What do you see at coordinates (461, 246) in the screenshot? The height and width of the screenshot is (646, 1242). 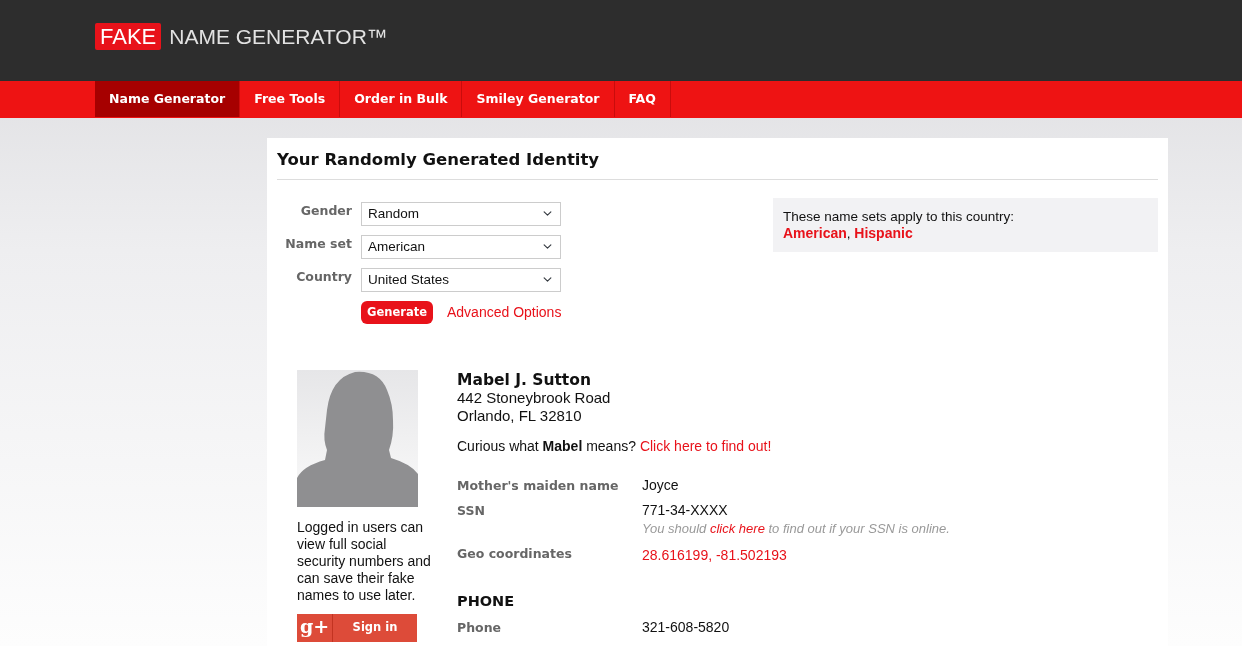 I see `dropdown-select: American` at bounding box center [461, 246].